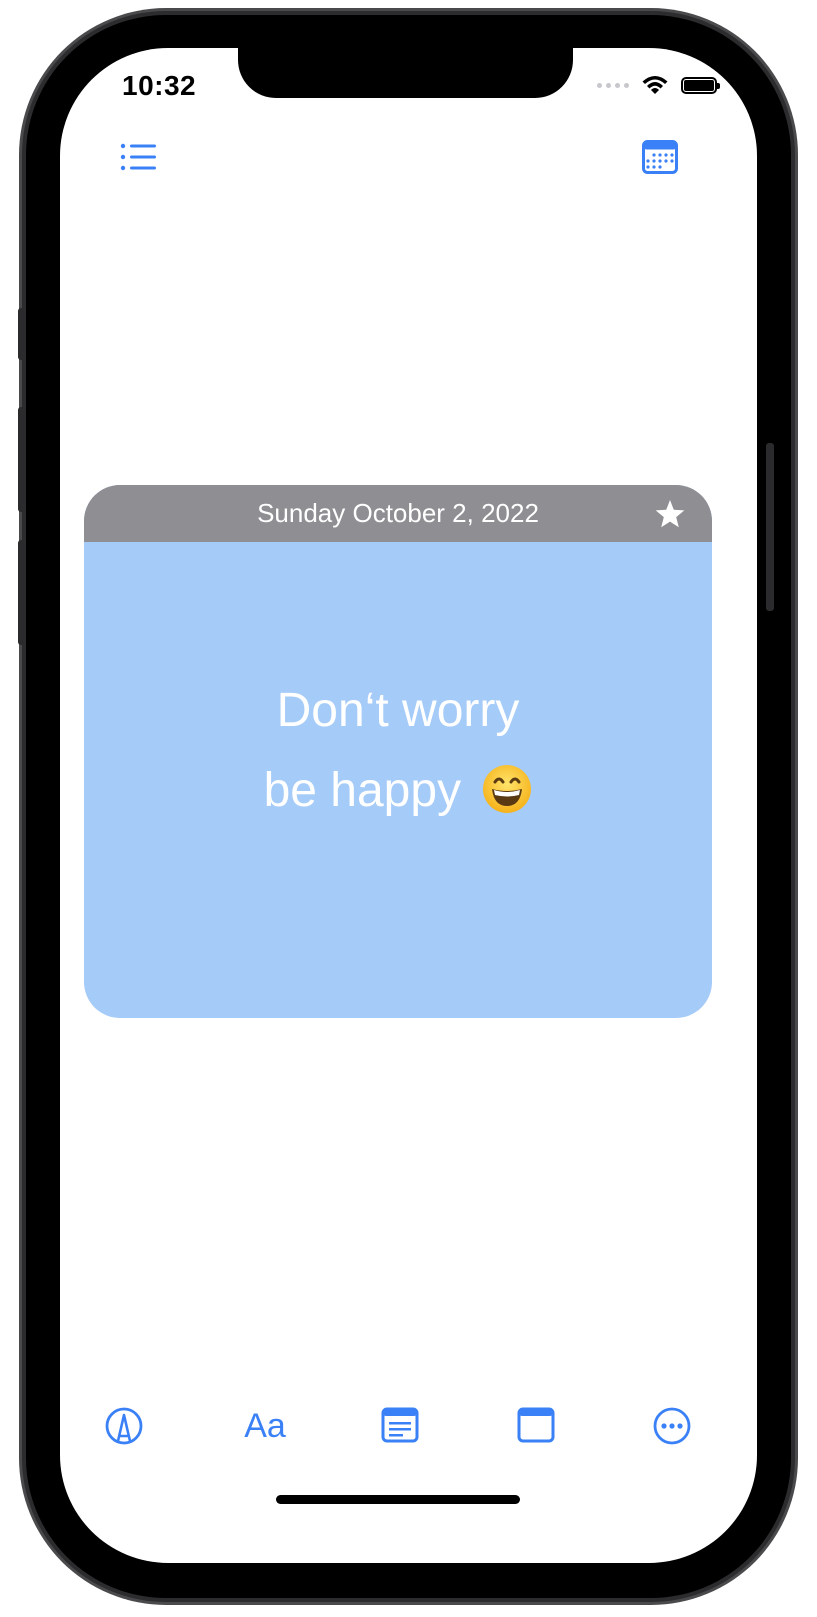 This screenshot has height=1617, width=817. Describe the element at coordinates (138, 157) in the screenshot. I see `list-icon` at that location.